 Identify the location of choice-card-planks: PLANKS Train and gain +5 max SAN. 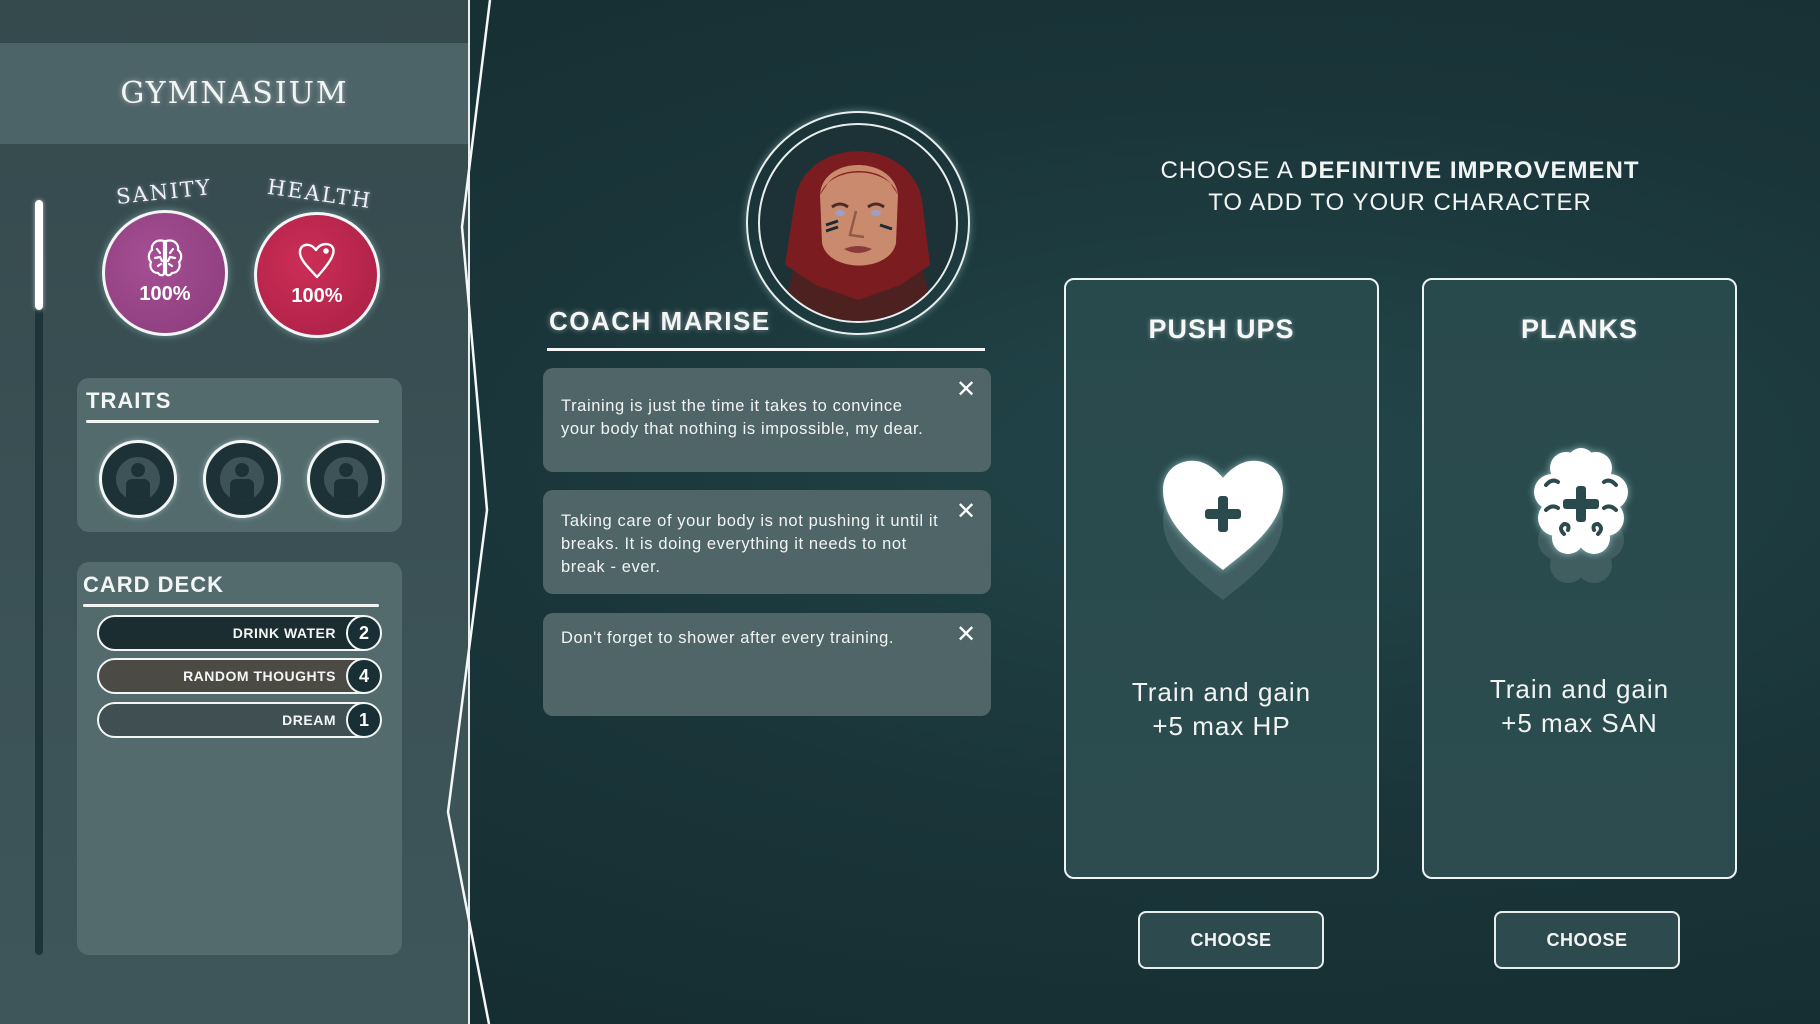
(1579, 578).